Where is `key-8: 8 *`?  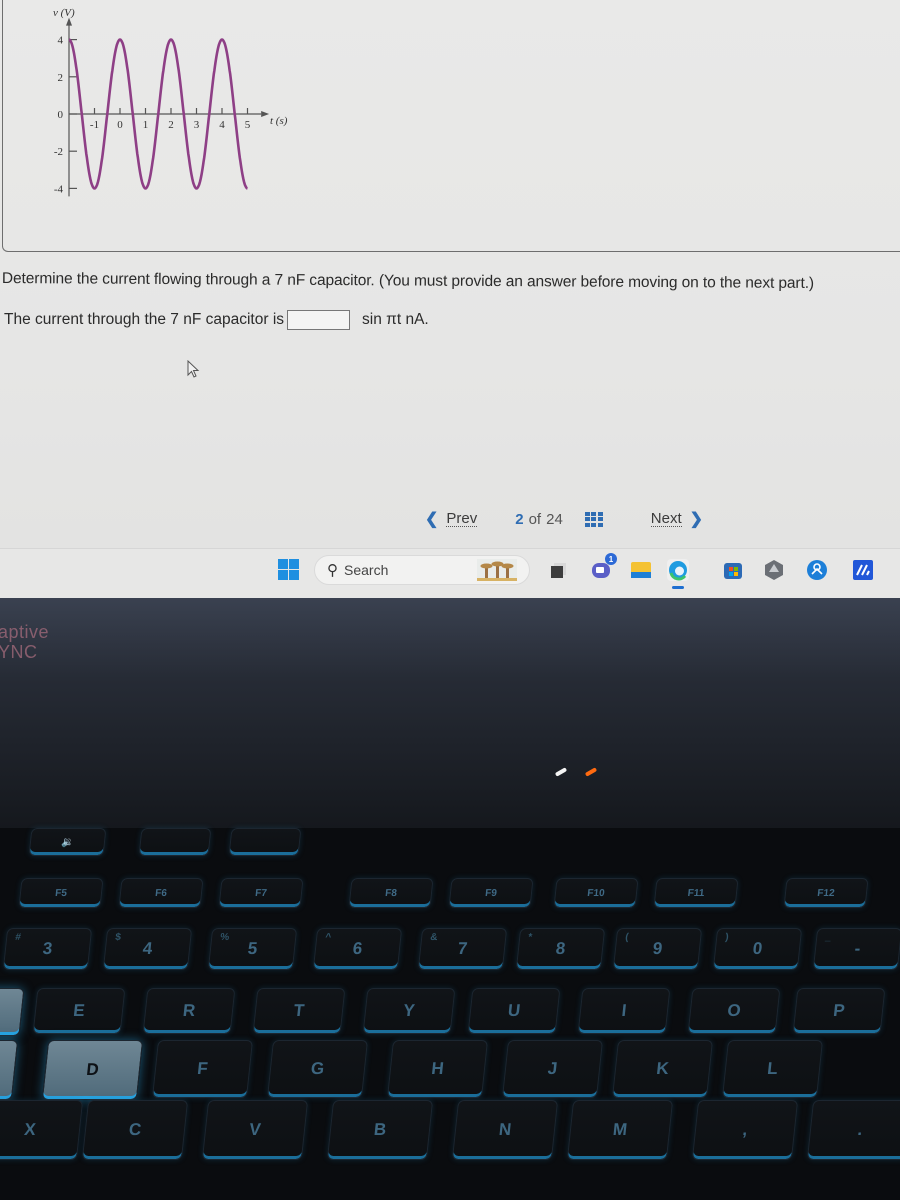 key-8: 8 * is located at coordinates (560, 949).